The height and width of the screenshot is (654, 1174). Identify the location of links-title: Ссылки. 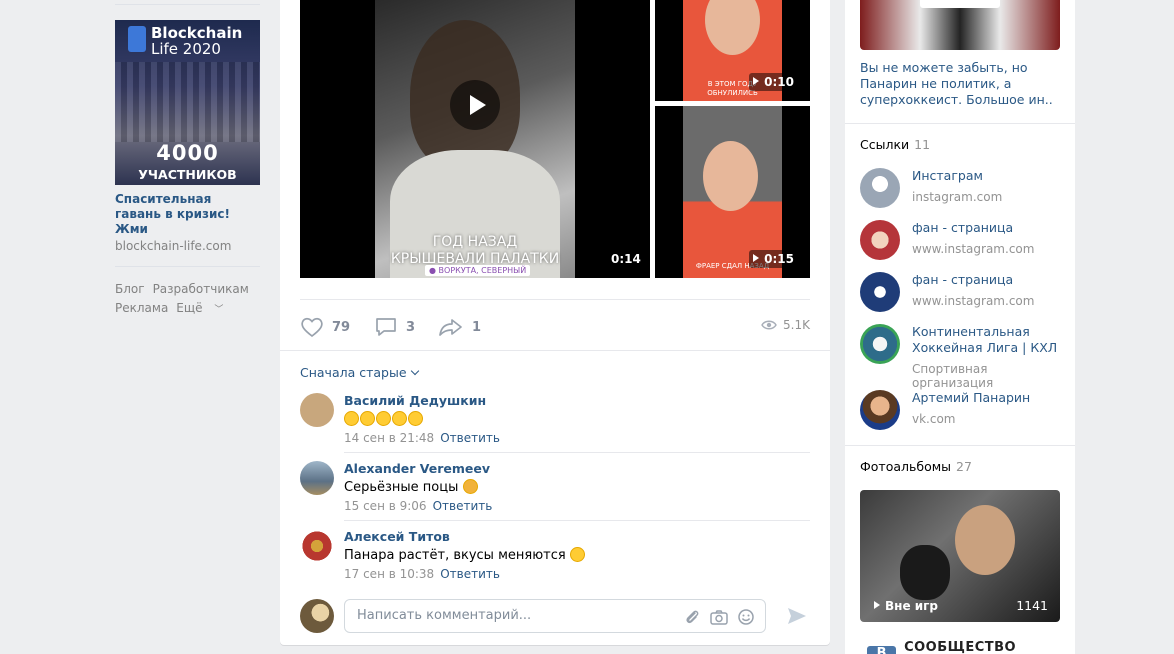
(885, 144).